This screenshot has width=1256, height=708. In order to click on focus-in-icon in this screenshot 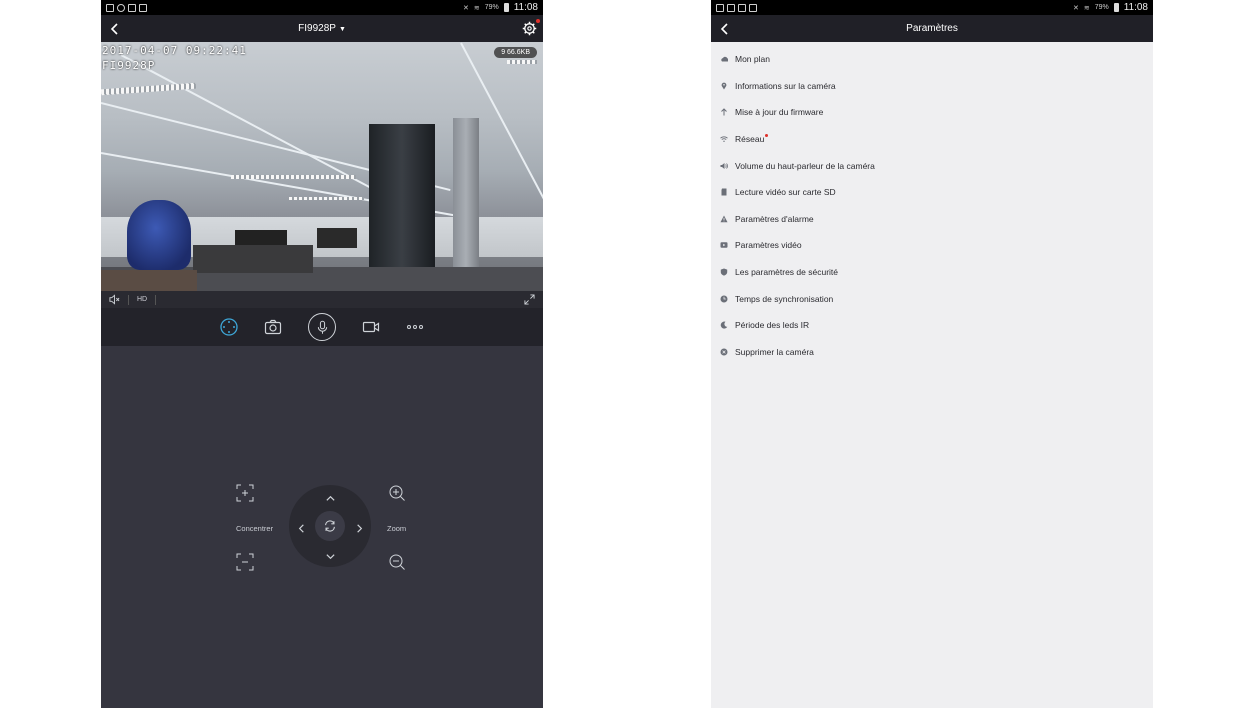, I will do `click(245, 493)`.